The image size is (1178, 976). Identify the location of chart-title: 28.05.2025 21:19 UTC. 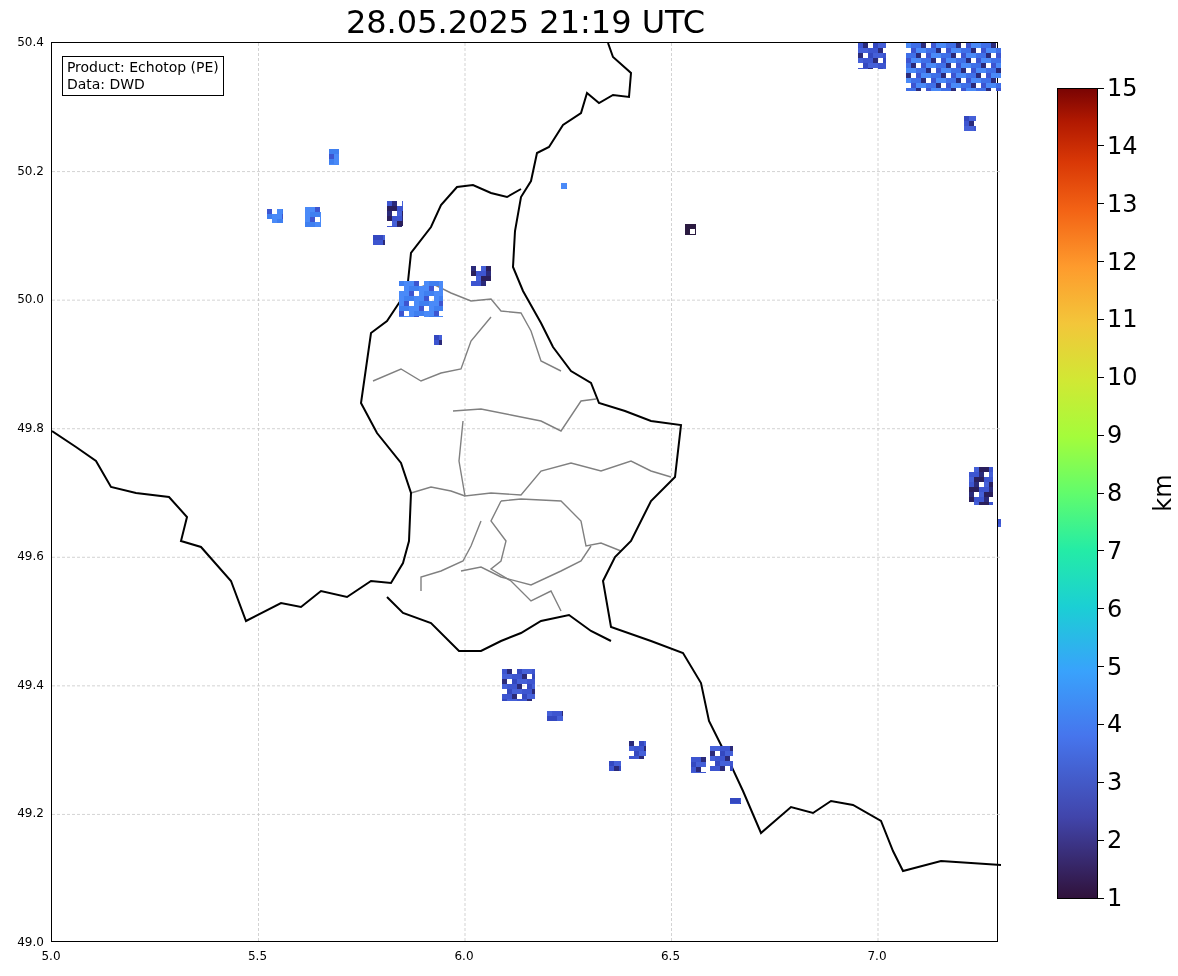
(525, 24).